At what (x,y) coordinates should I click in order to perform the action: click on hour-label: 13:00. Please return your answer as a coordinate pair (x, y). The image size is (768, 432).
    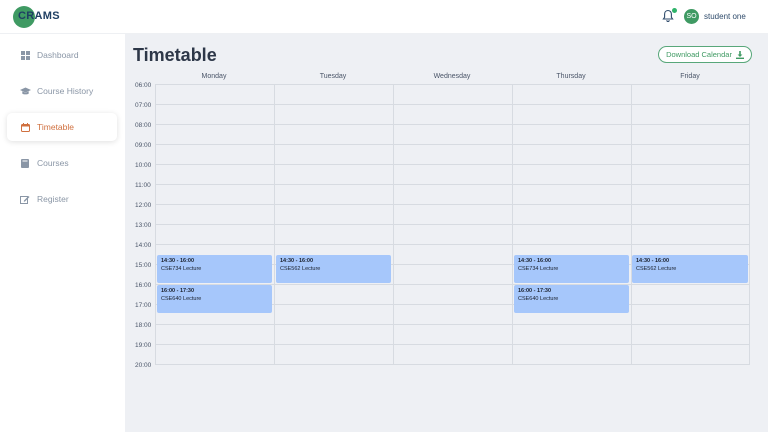
    Looking at the image, I should click on (143, 225).